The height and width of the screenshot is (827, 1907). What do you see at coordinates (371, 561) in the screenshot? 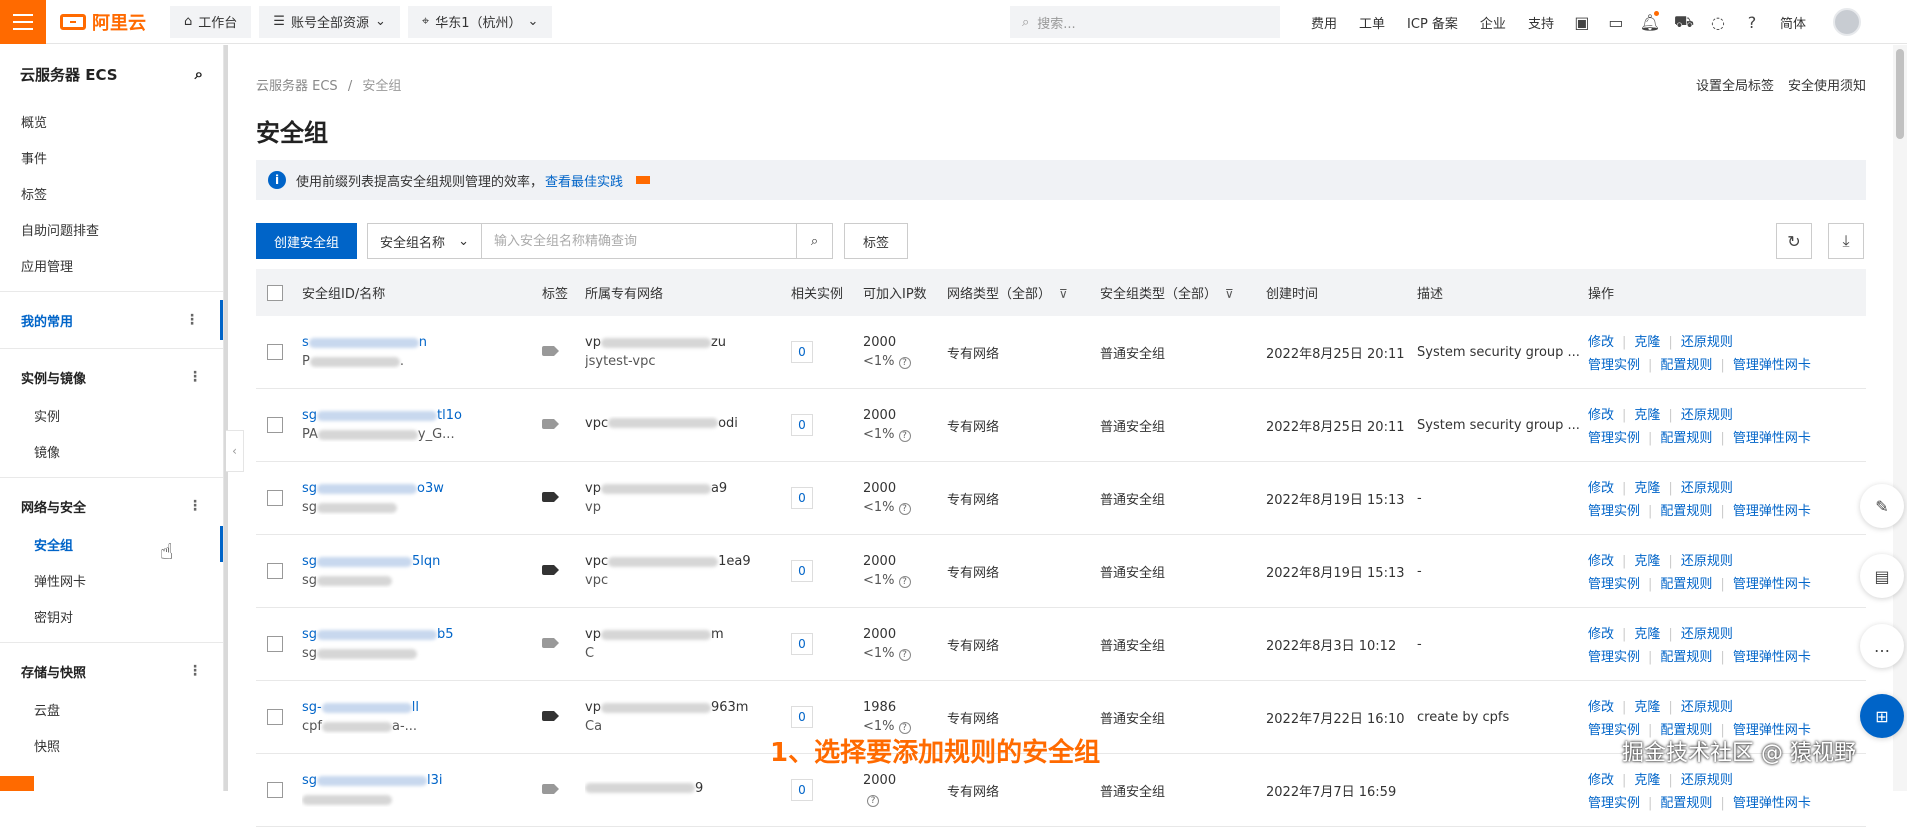
I see `sg-id-link: sg 5lqn` at bounding box center [371, 561].